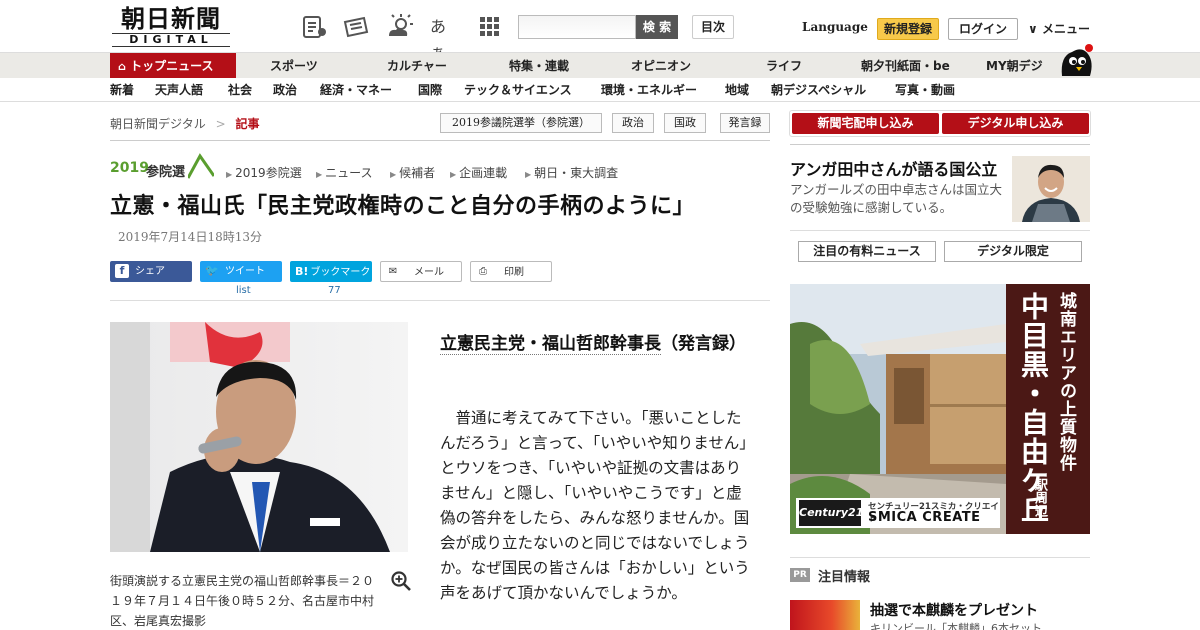  What do you see at coordinates (264, 172) in the screenshot?
I see `election-link-2019: ▶ 2019参院選` at bounding box center [264, 172].